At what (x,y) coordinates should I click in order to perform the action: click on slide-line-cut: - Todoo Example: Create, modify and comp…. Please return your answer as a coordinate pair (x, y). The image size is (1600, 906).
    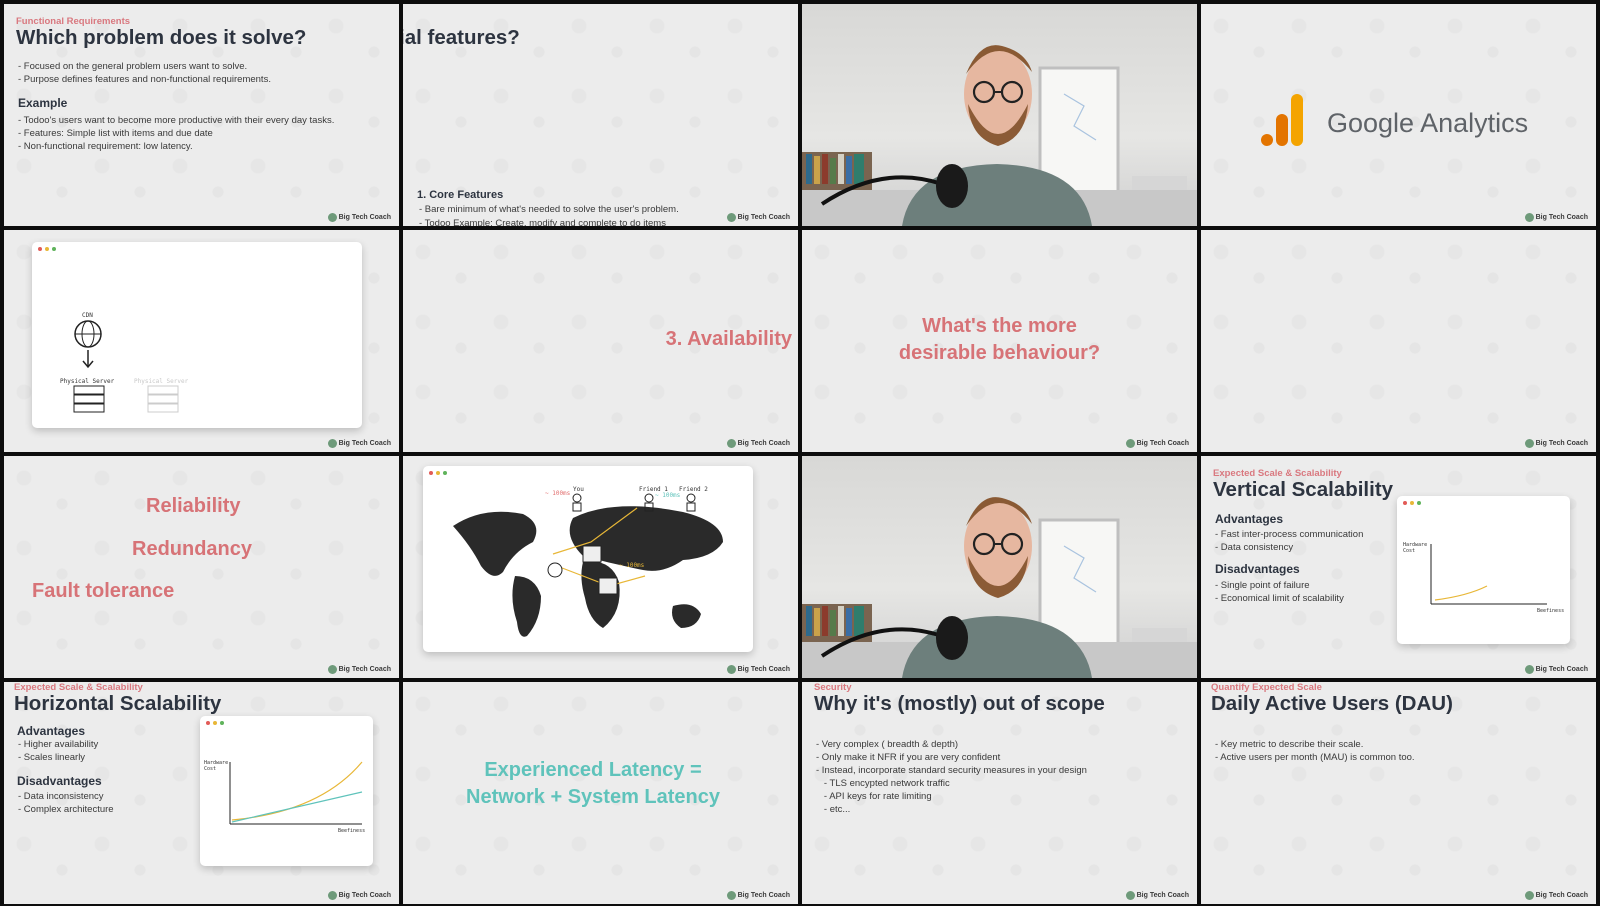
    Looking at the image, I should click on (542, 222).